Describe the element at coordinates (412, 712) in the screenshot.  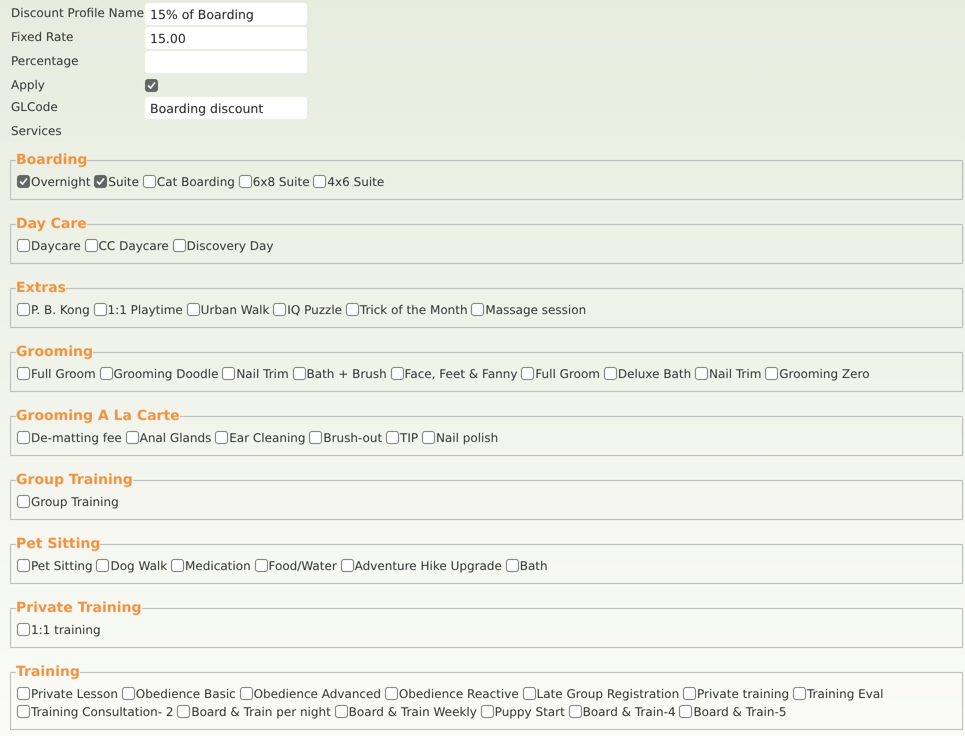
I see `checkbox-label: Board & Train Weekly` at that location.